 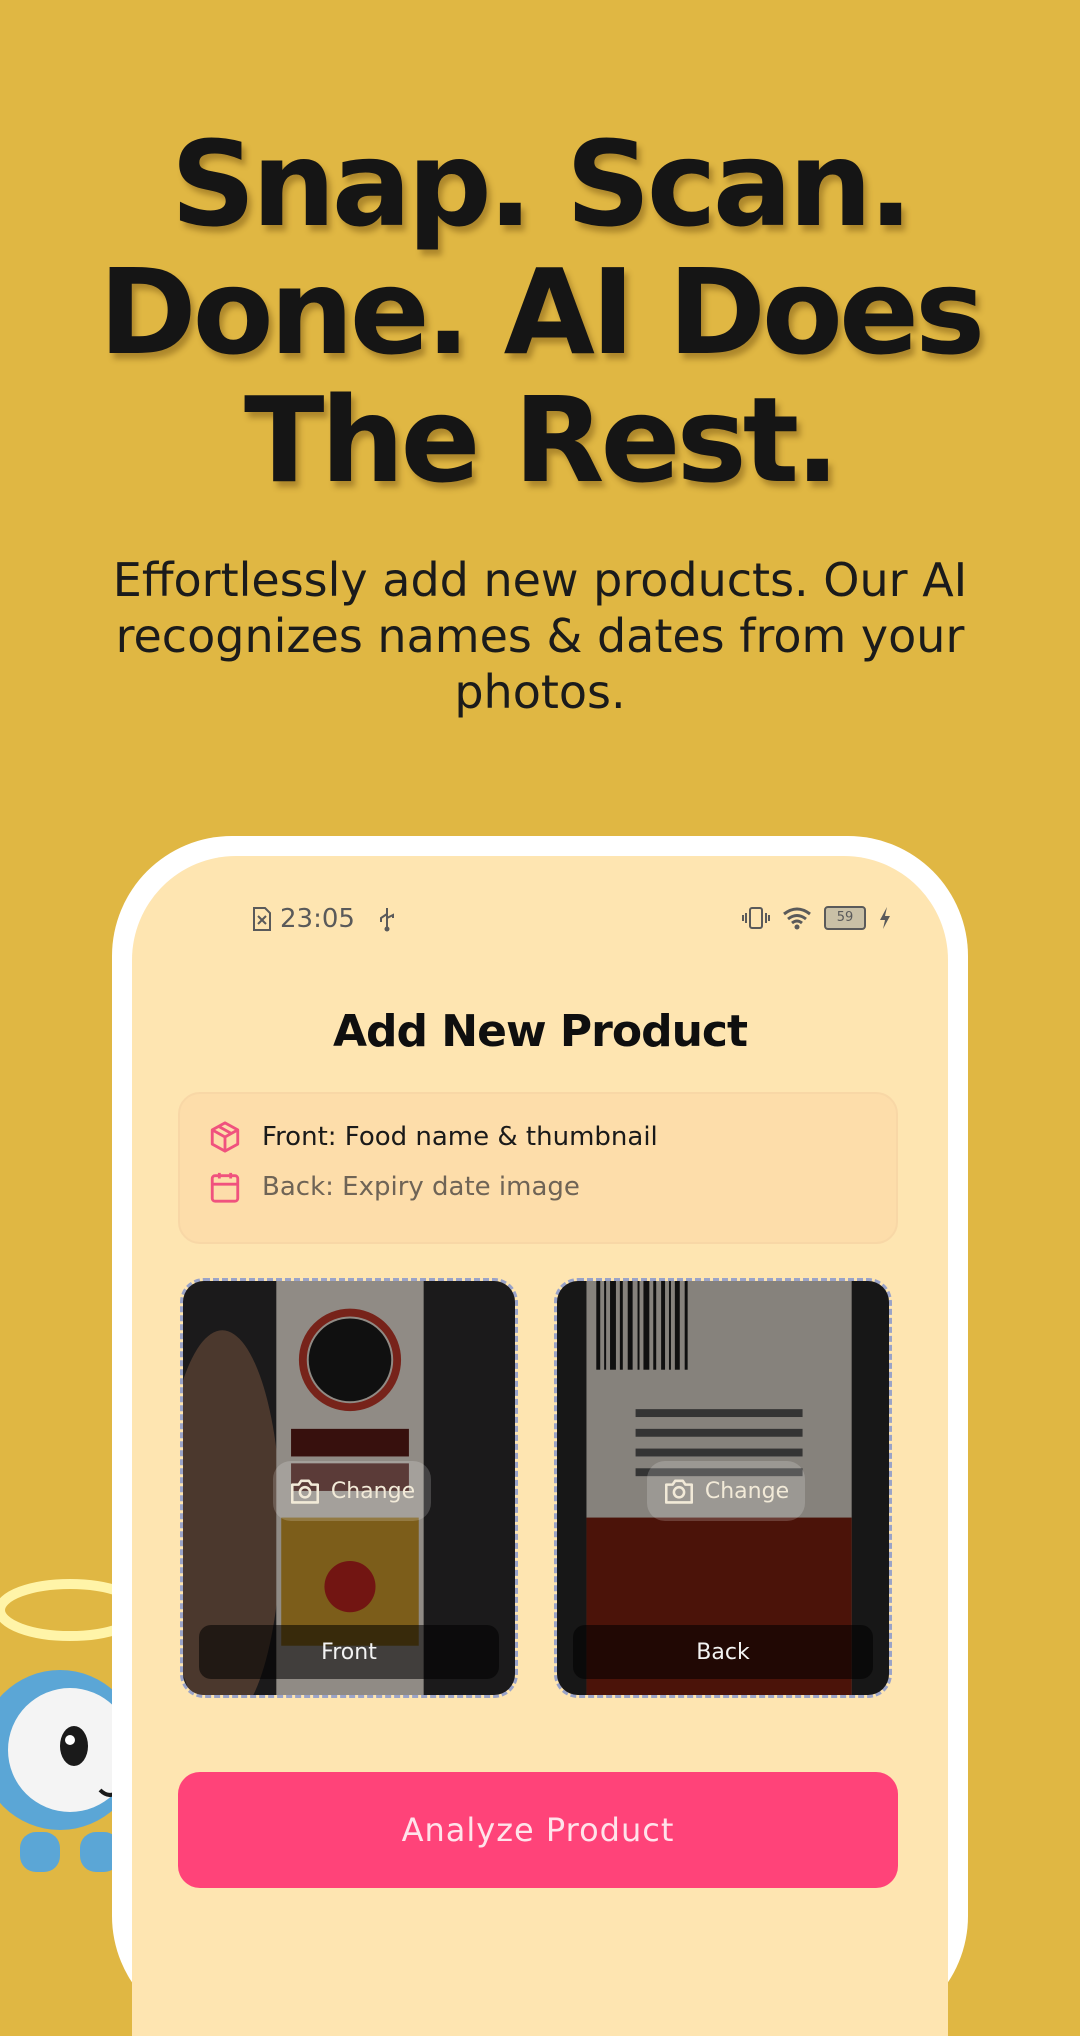 What do you see at coordinates (225, 1137) in the screenshot?
I see `package-icon` at bounding box center [225, 1137].